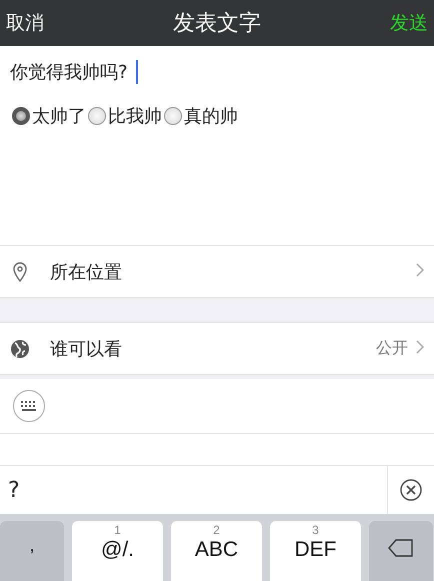  What do you see at coordinates (315, 551) in the screenshot?
I see `keyboard-key: 3 DEF` at bounding box center [315, 551].